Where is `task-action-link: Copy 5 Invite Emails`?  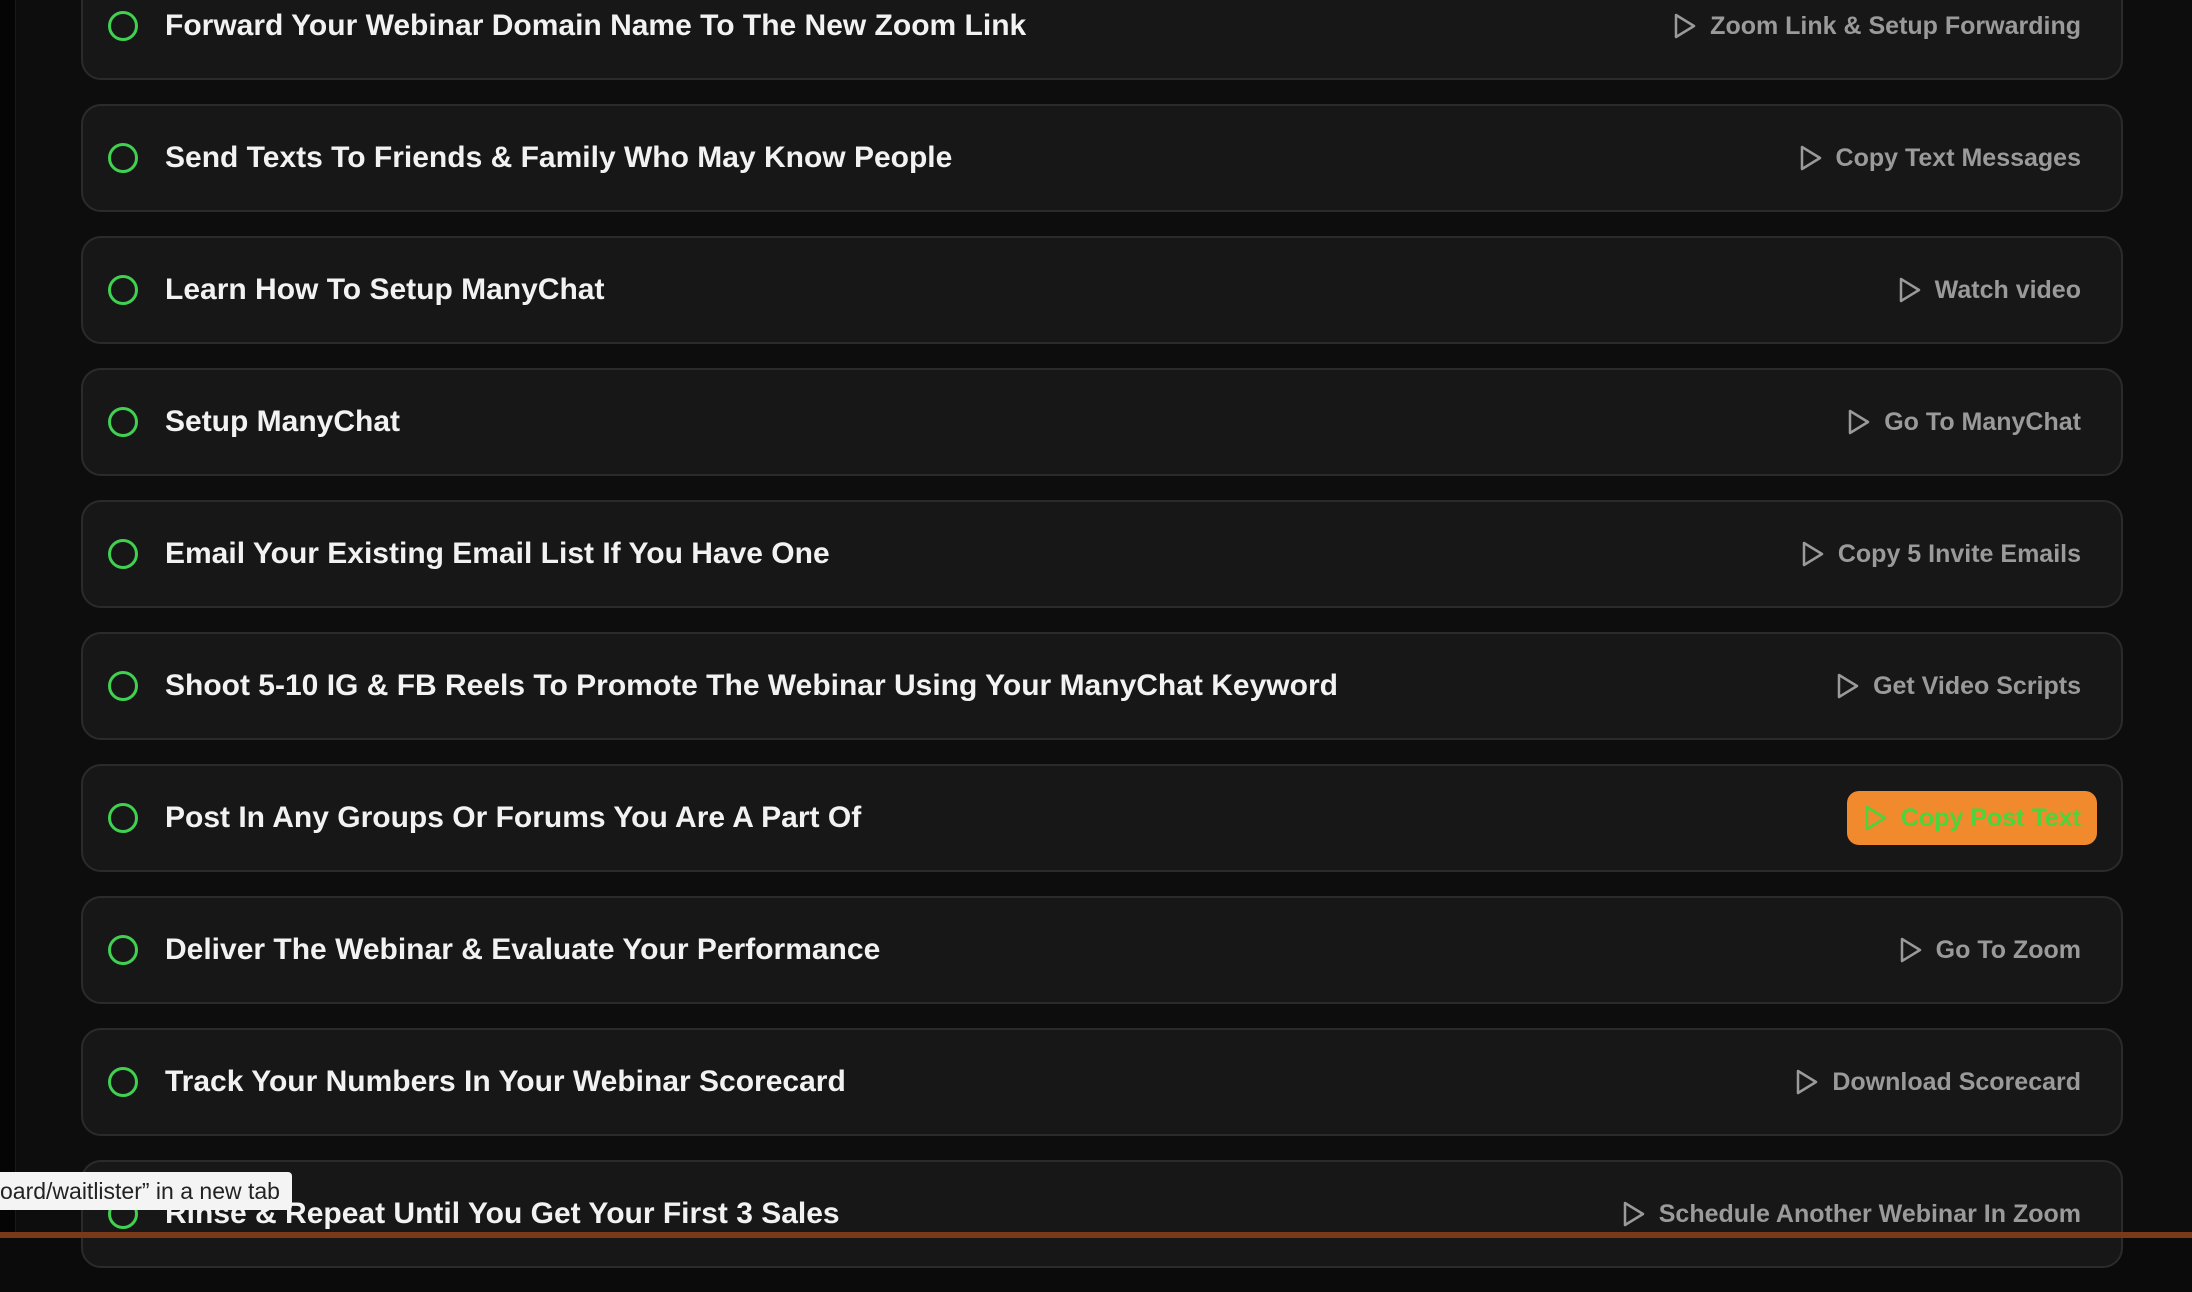 task-action-link: Copy 5 Invite Emails is located at coordinates (1940, 554).